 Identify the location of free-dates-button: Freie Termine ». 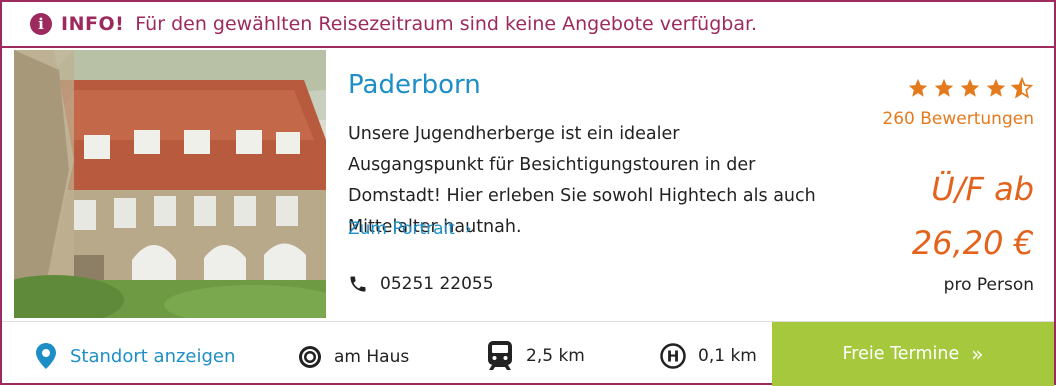
(913, 354).